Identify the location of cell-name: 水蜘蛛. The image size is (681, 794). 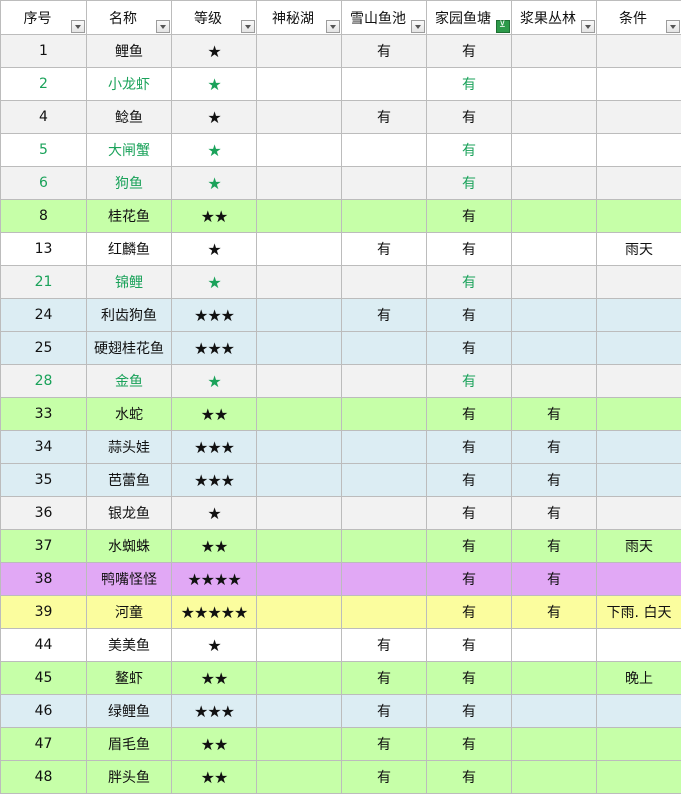
(129, 546).